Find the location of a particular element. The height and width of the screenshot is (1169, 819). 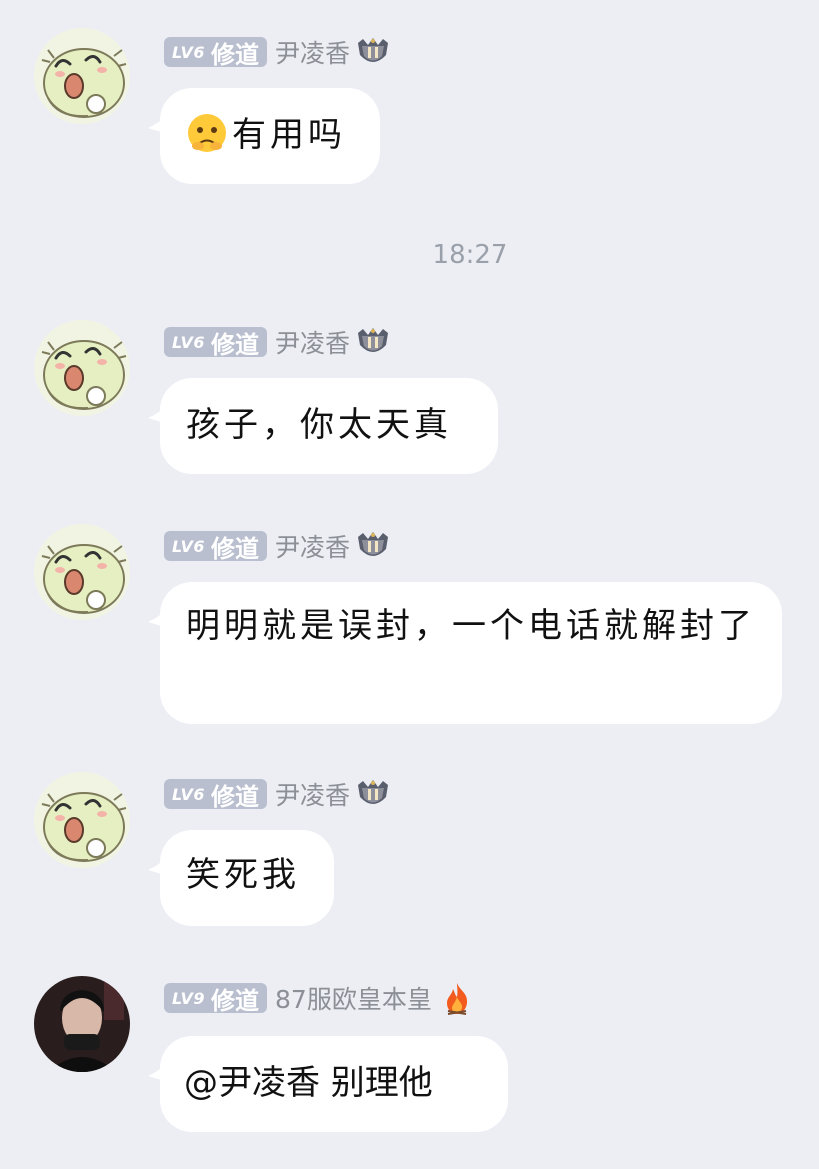

fire-icon is located at coordinates (456, 999).